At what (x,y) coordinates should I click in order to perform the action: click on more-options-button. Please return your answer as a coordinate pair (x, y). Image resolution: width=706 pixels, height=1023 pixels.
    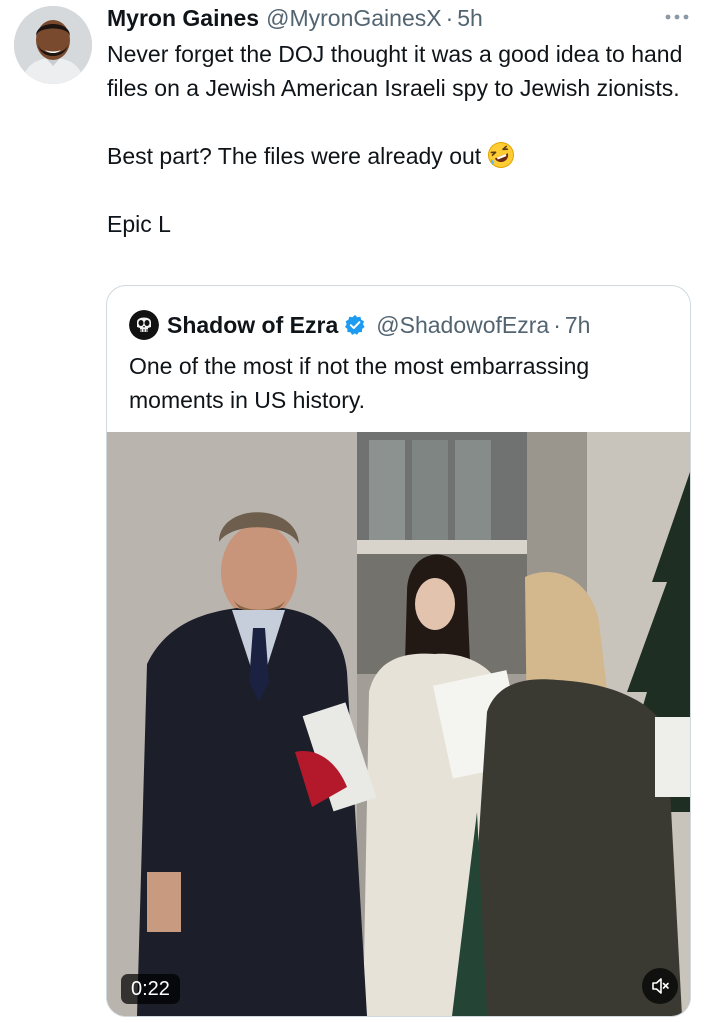
    Looking at the image, I should click on (677, 17).